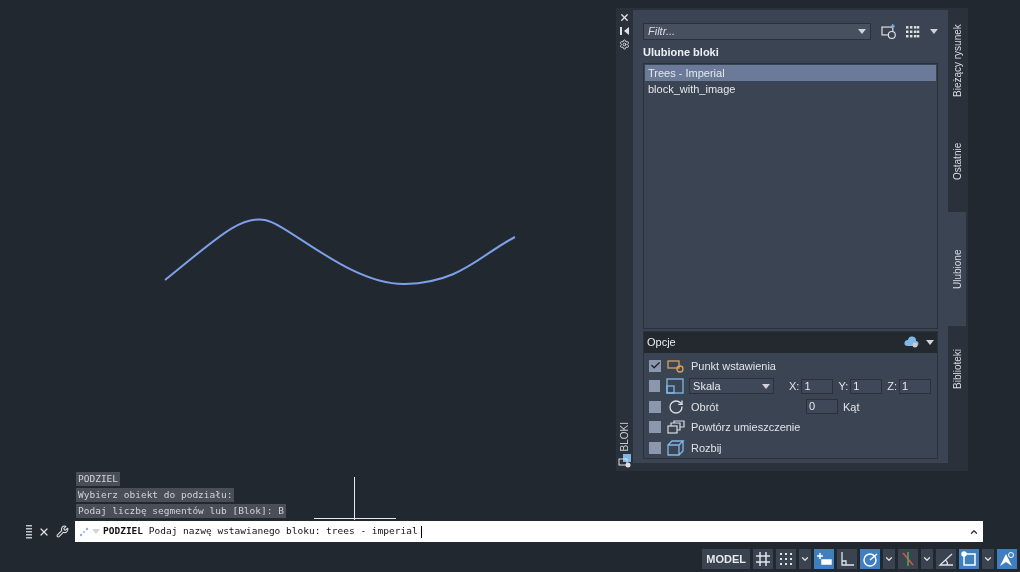  Describe the element at coordinates (851, 407) in the screenshot. I see `angle-label: Kąt` at that location.